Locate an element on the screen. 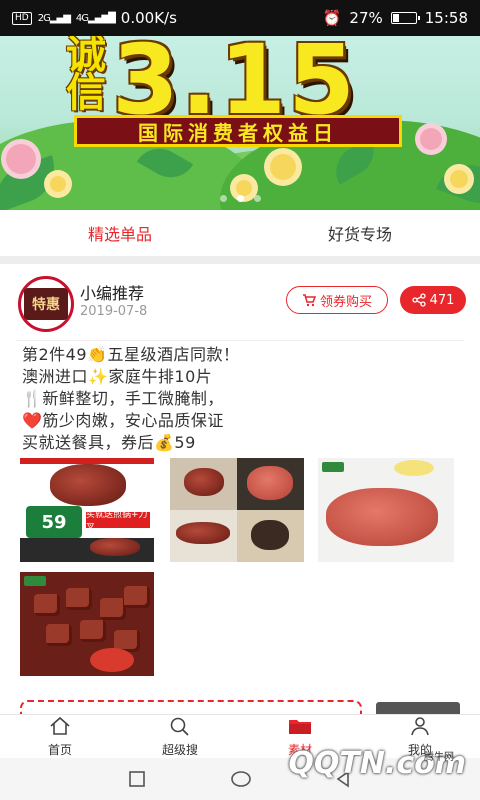 Image resolution: width=480 pixels, height=800 pixels. network-speed: 0.00K/s is located at coordinates (148, 18).